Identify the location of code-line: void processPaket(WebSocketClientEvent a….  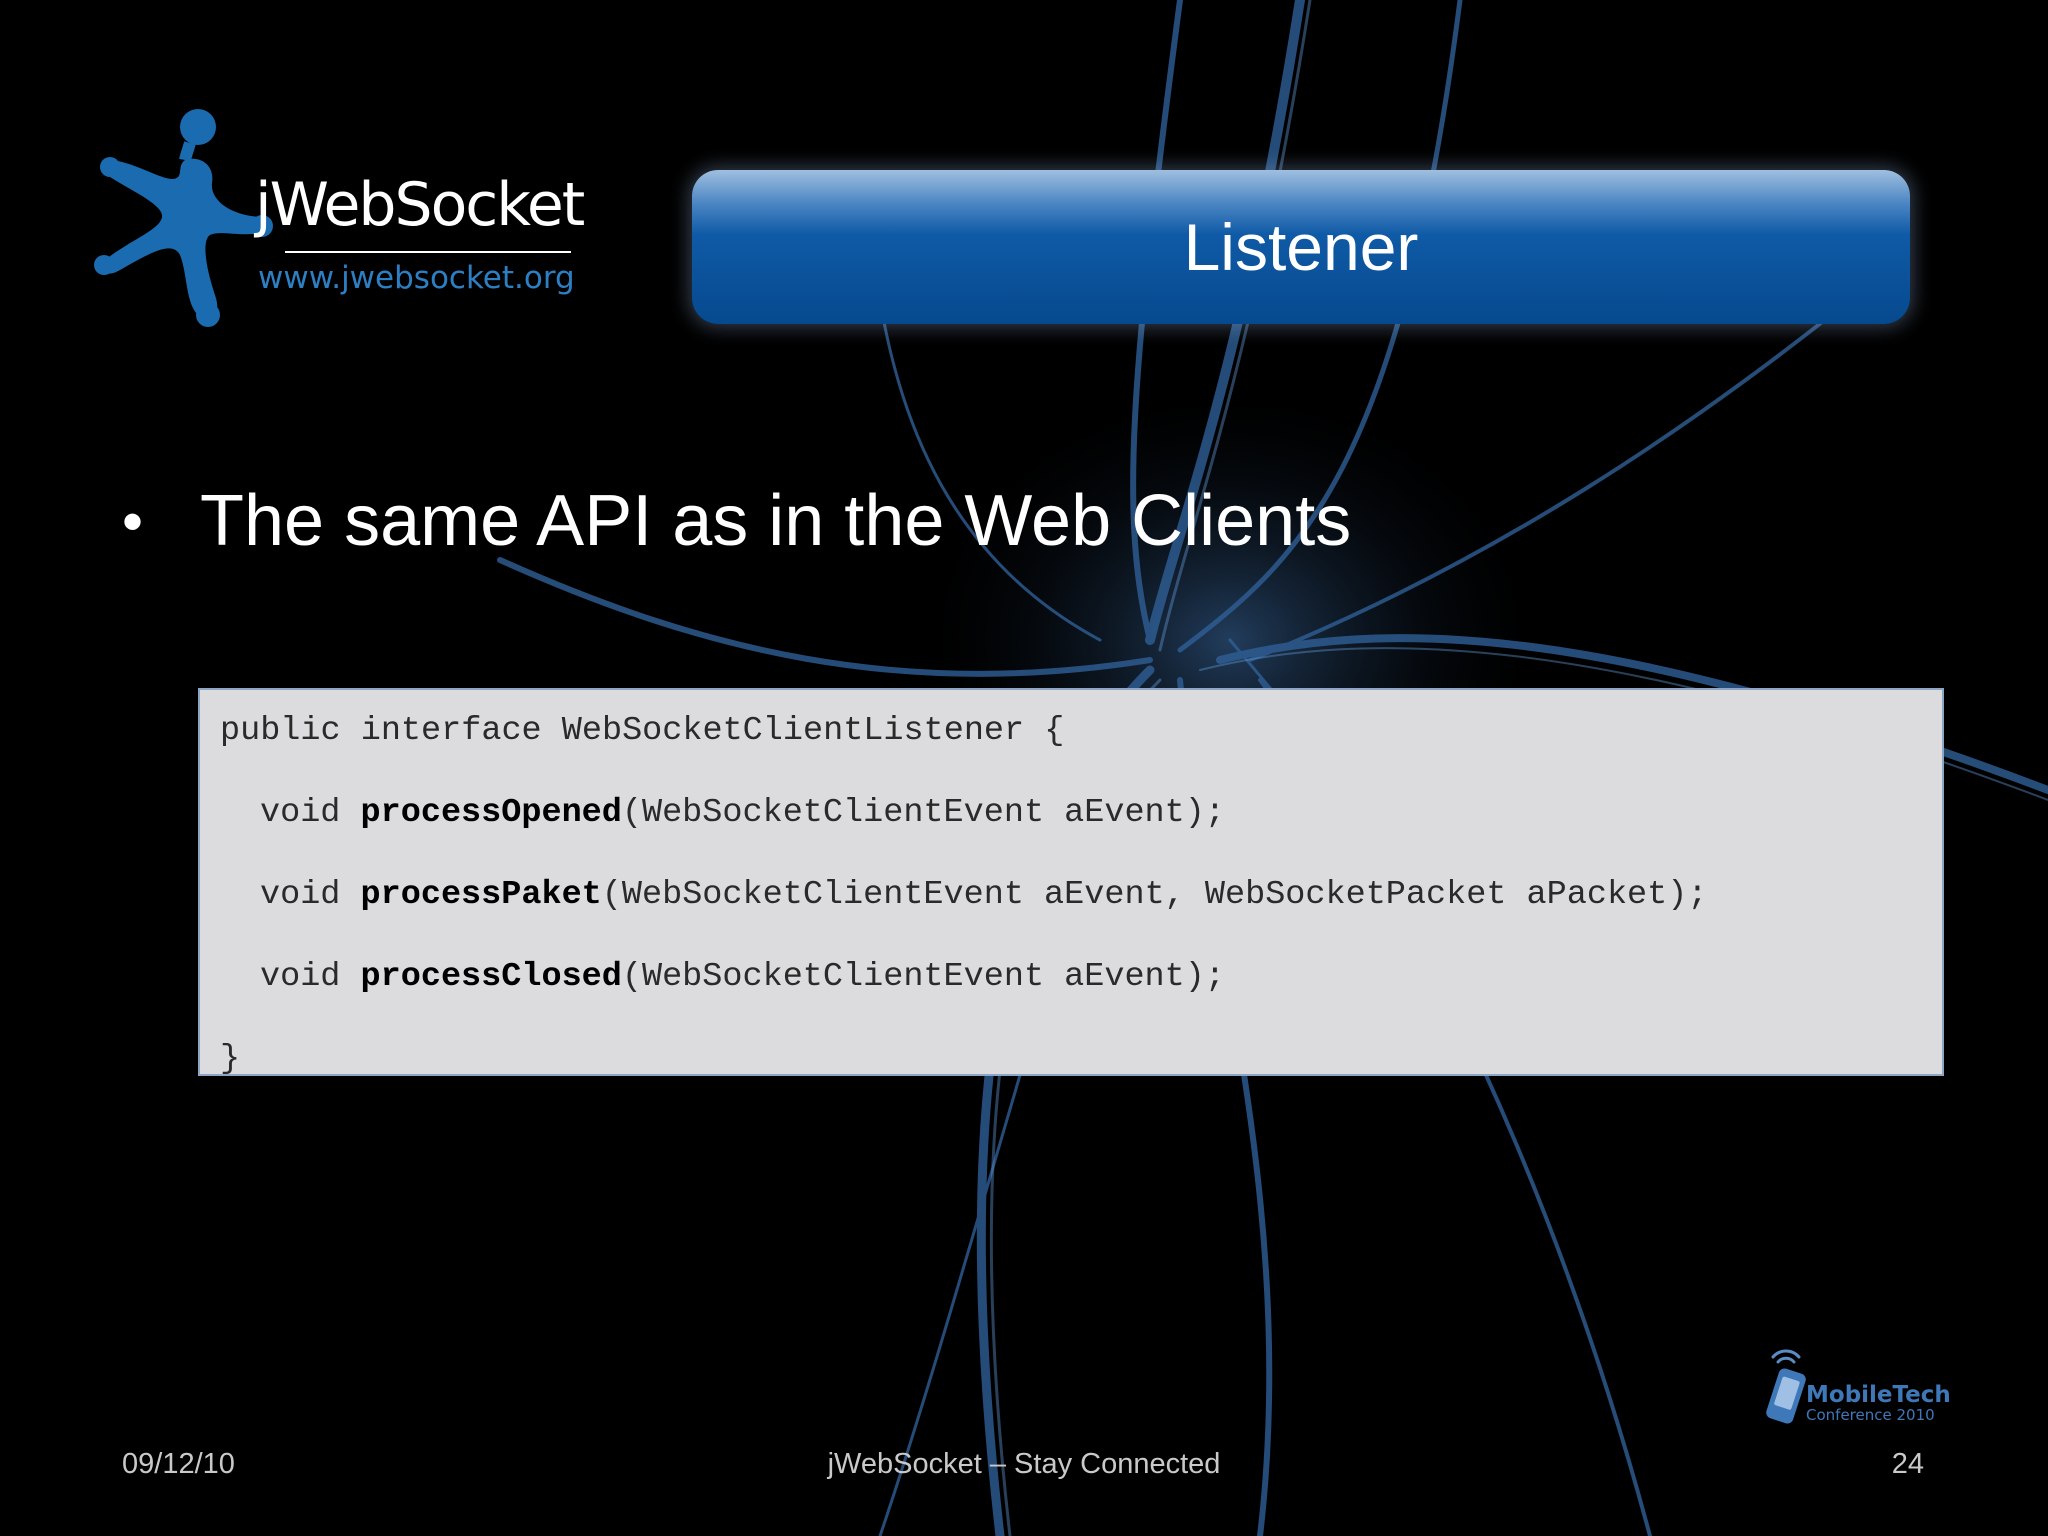
(1081, 913).